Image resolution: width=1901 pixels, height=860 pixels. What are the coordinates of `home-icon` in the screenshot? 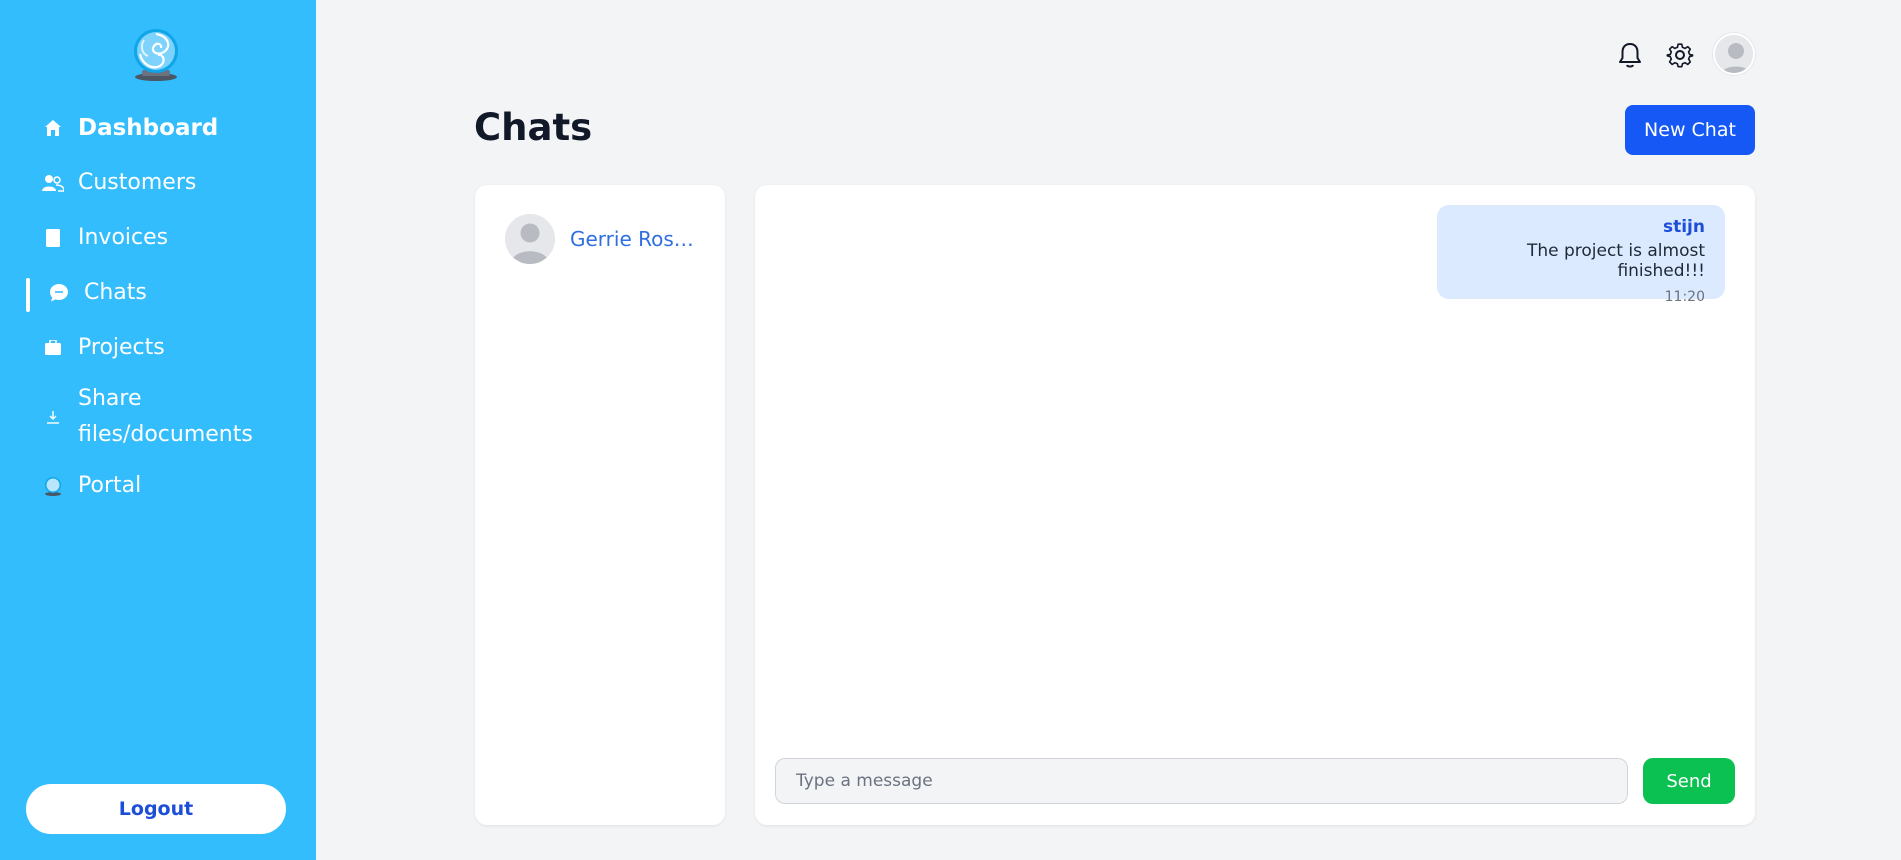 It's located at (53, 128).